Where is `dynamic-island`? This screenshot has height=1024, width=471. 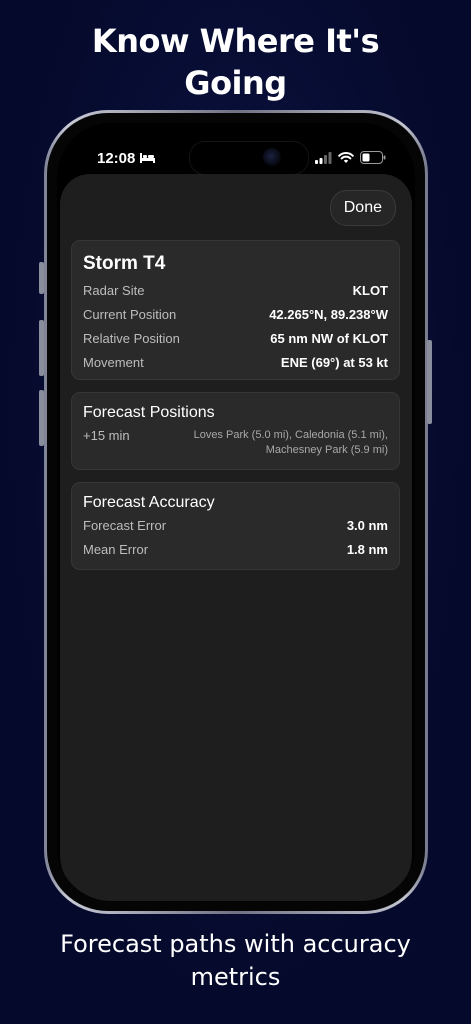 dynamic-island is located at coordinates (249, 158).